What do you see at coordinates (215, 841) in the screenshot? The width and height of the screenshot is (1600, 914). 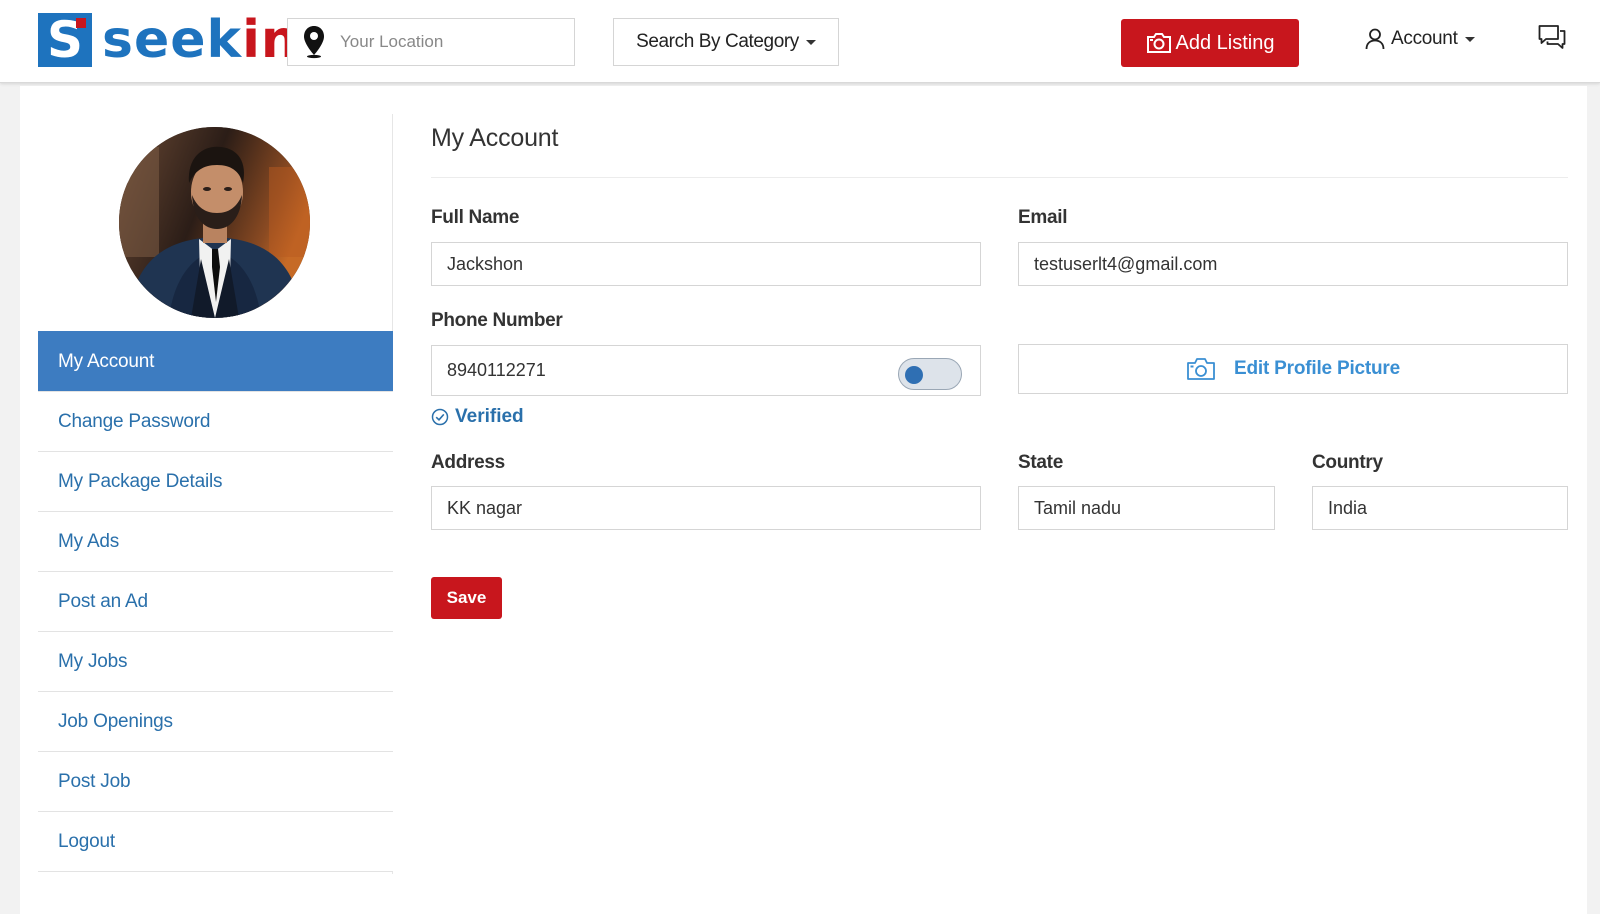 I see `sidebar-item-logout: Logout` at bounding box center [215, 841].